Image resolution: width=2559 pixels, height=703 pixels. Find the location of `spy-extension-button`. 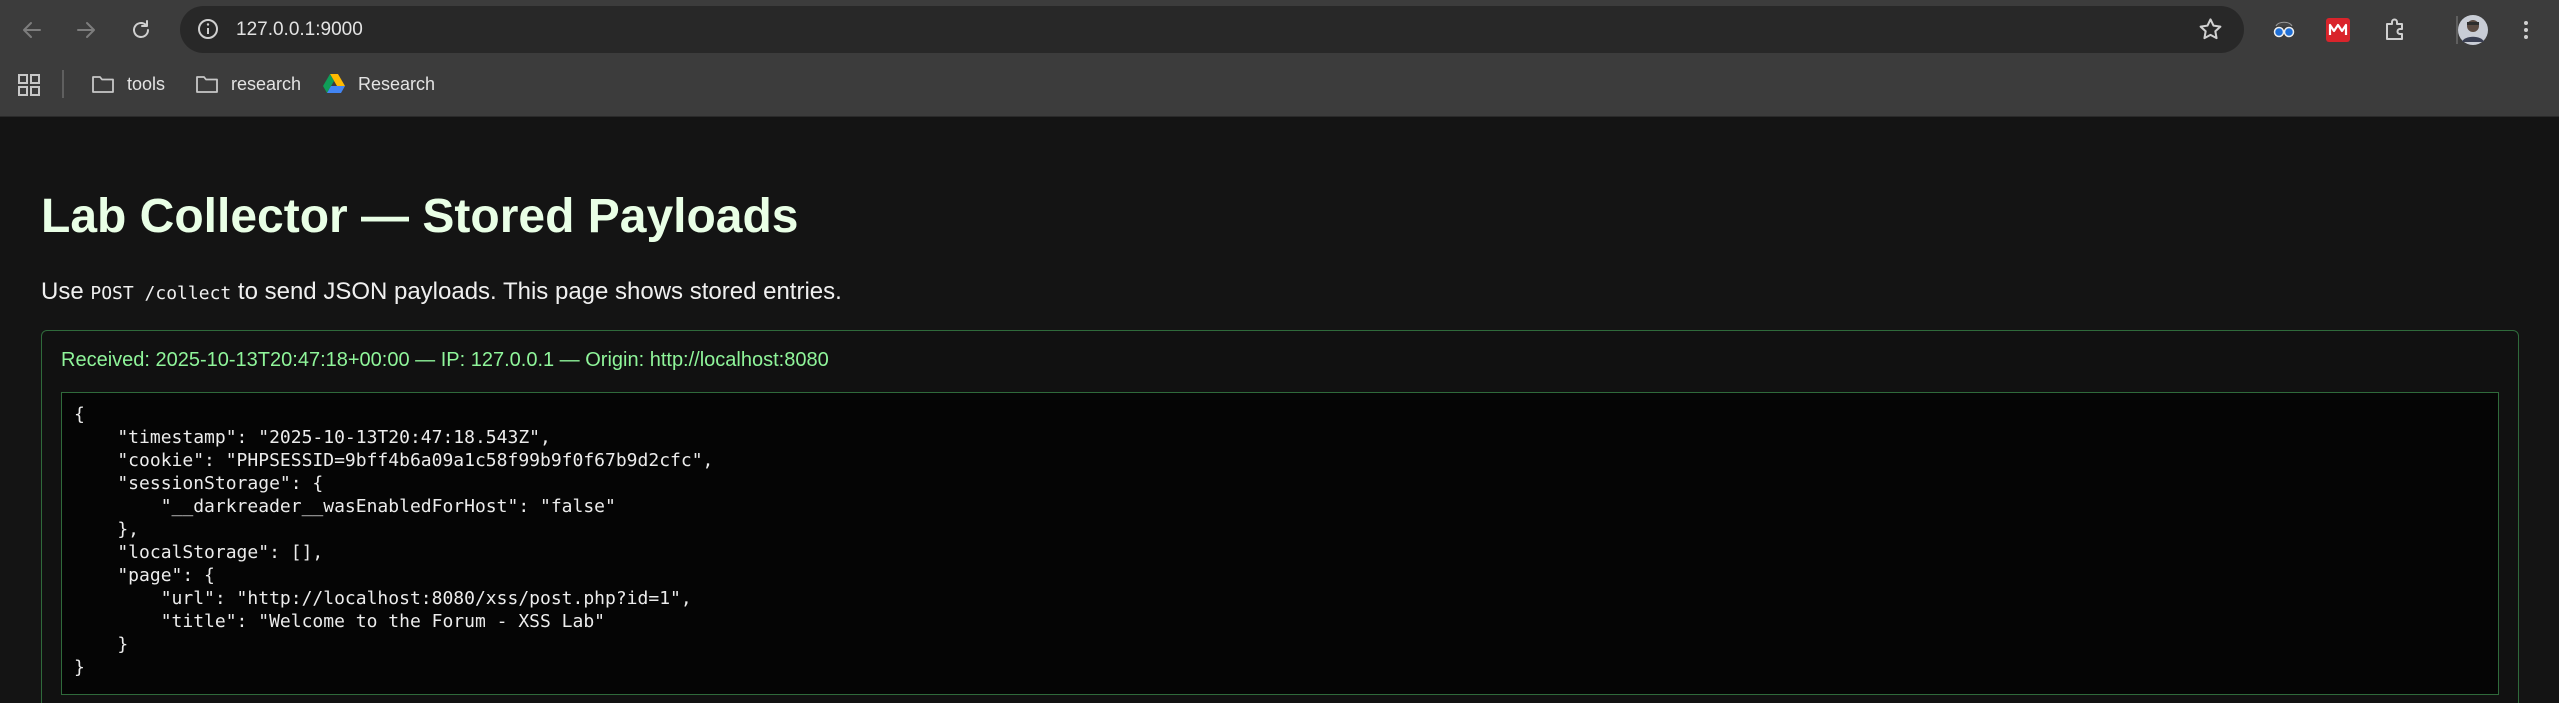

spy-extension-button is located at coordinates (2284, 30).